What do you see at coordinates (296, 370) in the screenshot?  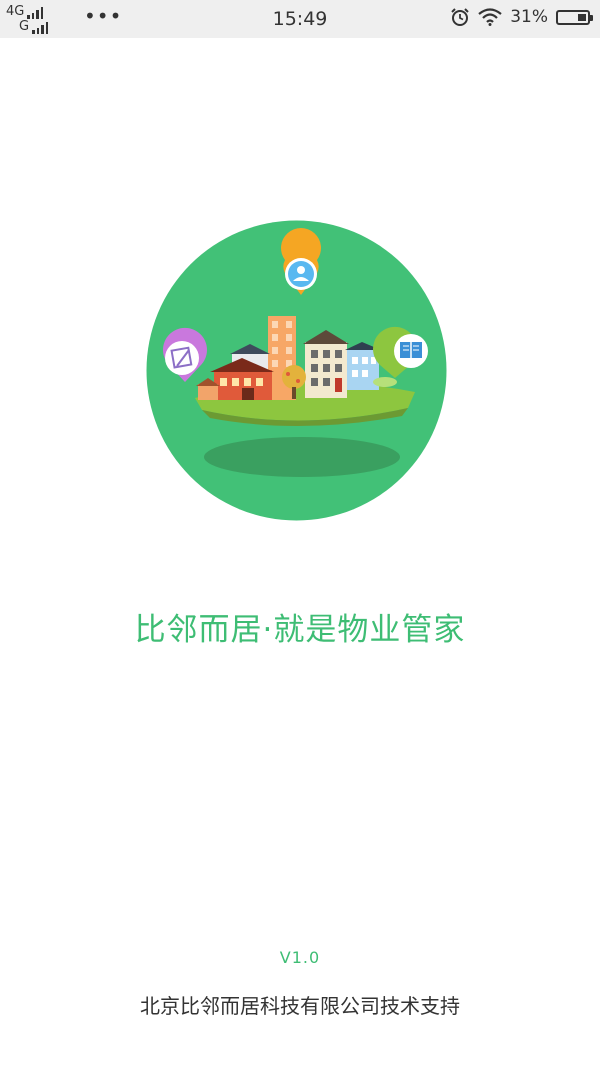 I see `hero-illustration` at bounding box center [296, 370].